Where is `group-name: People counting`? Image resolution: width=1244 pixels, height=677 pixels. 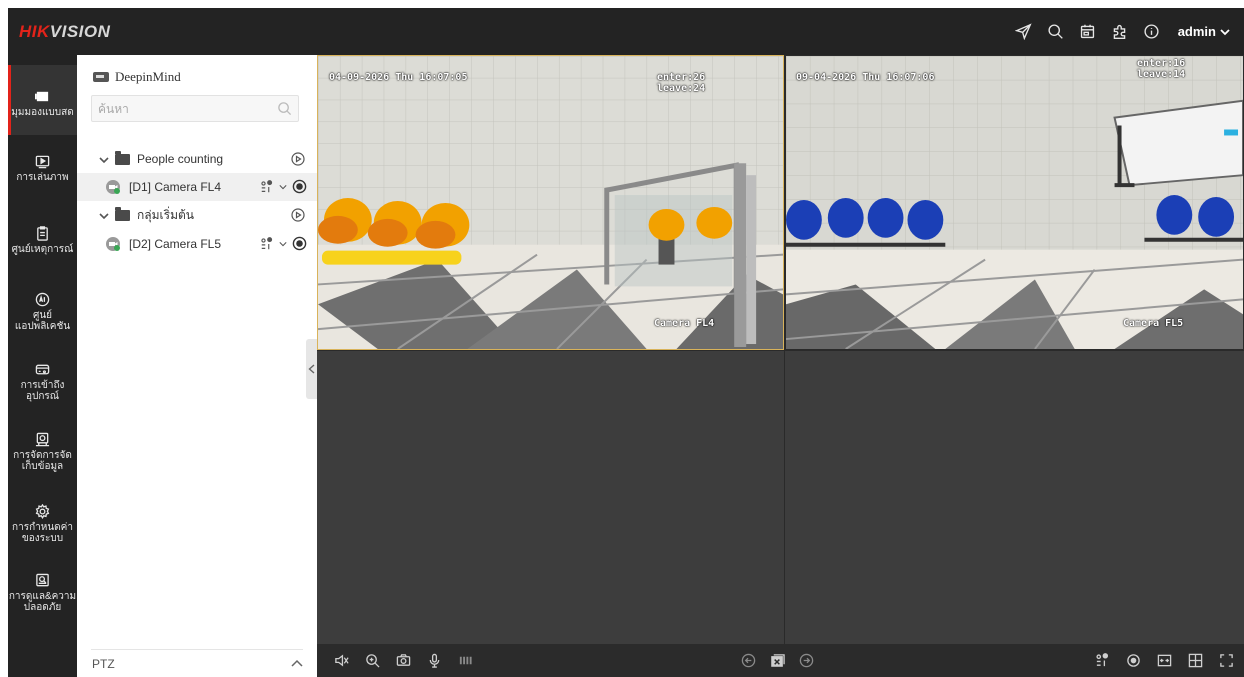
group-name: People counting is located at coordinates (180, 159).